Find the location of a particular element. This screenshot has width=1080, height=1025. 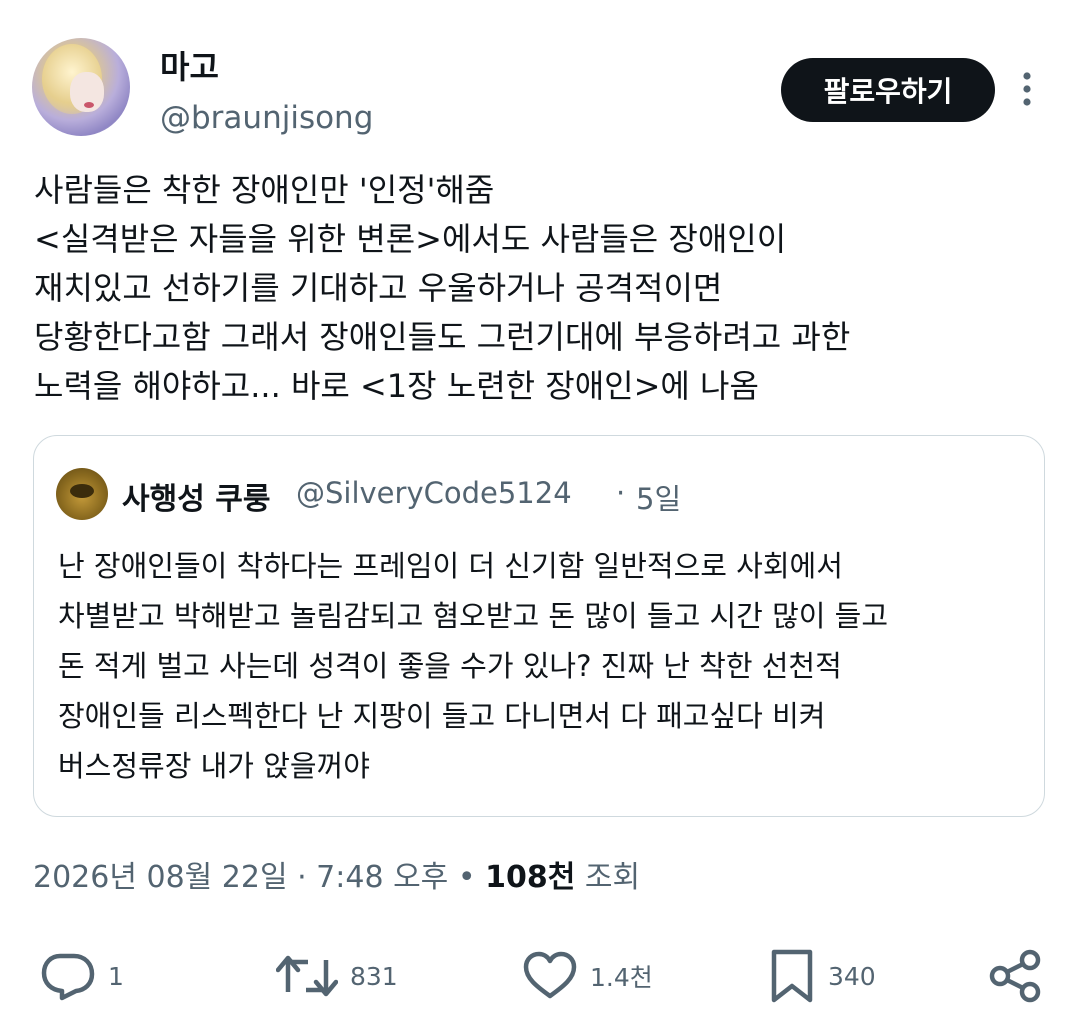

share-button is located at coordinates (1016, 976).